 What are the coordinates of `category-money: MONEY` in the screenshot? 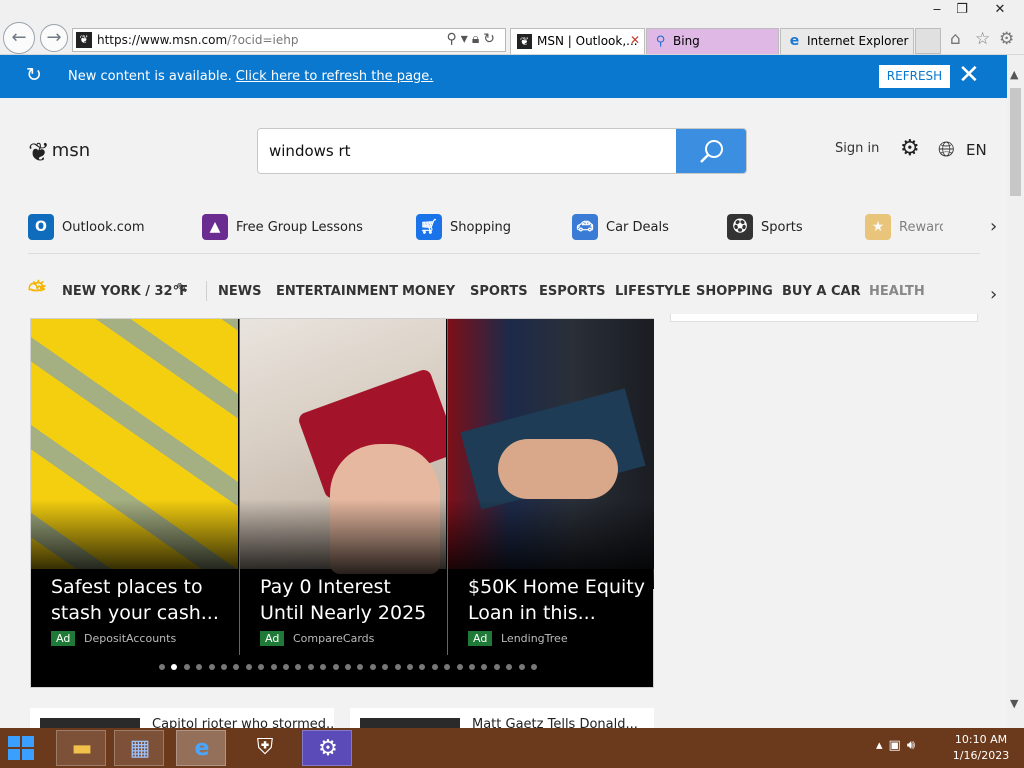 It's located at (428, 291).